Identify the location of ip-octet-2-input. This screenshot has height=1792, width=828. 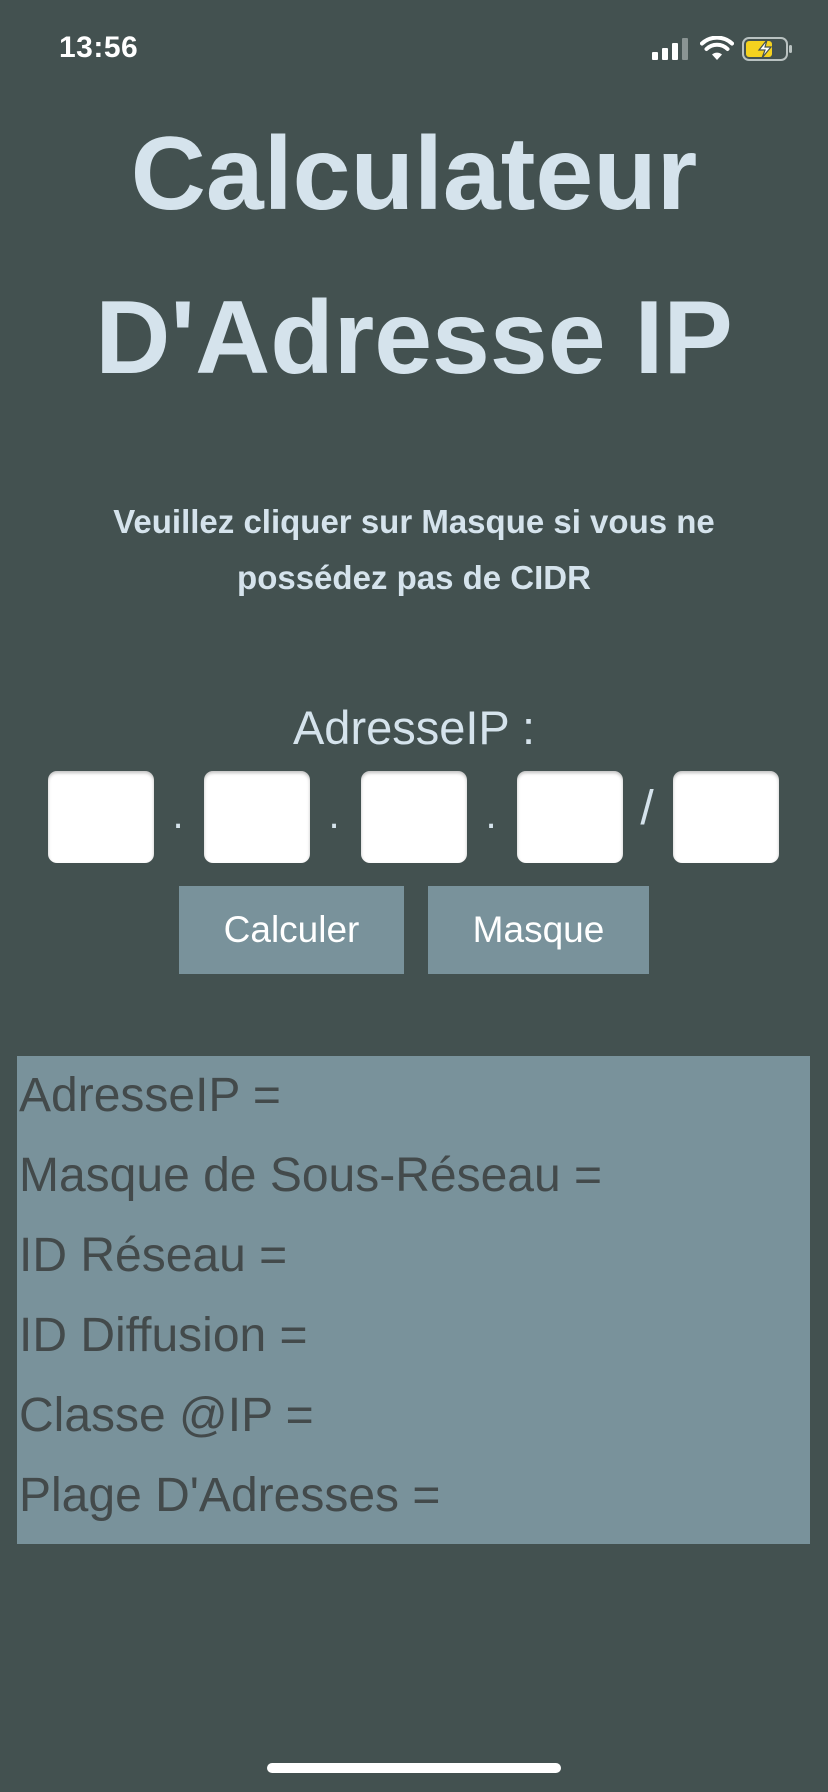
(257, 817).